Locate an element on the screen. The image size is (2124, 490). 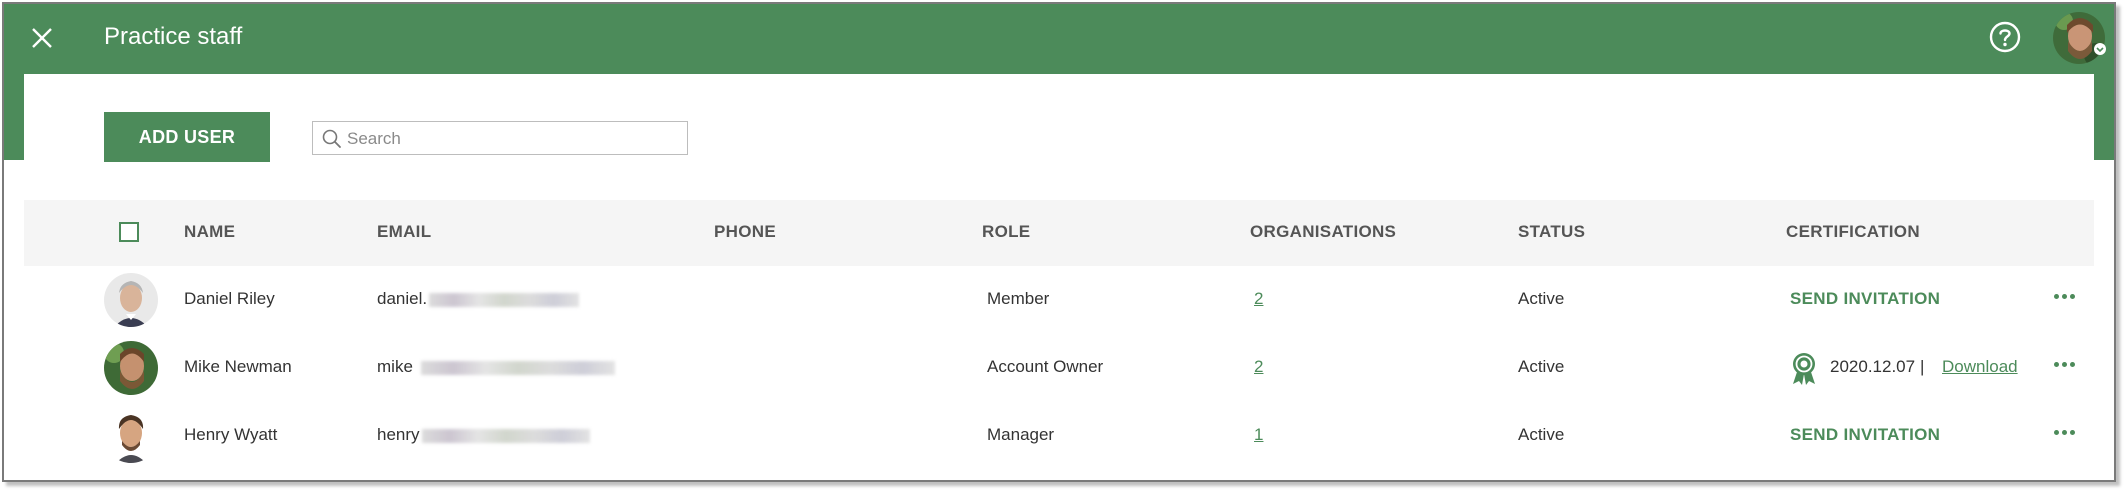
column-header-certification: CERTIFICATION is located at coordinates (1853, 232).